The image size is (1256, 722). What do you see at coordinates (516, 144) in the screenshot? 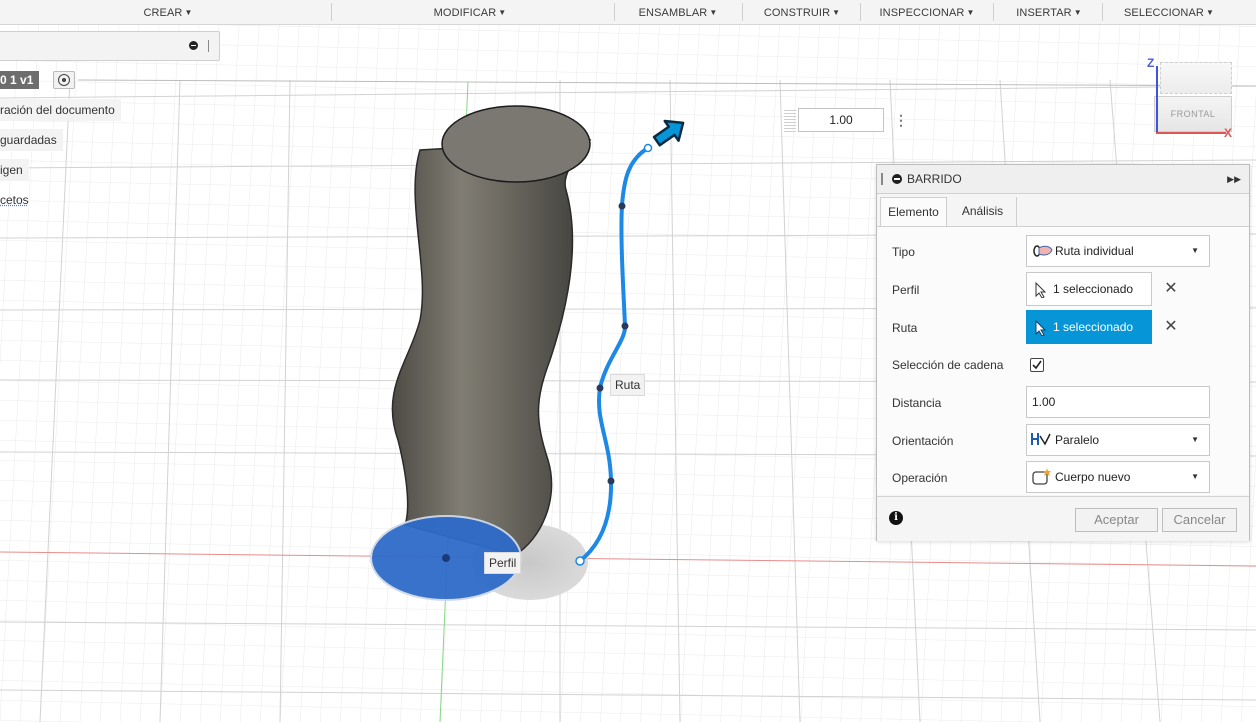
I see `body-top-face` at bounding box center [516, 144].